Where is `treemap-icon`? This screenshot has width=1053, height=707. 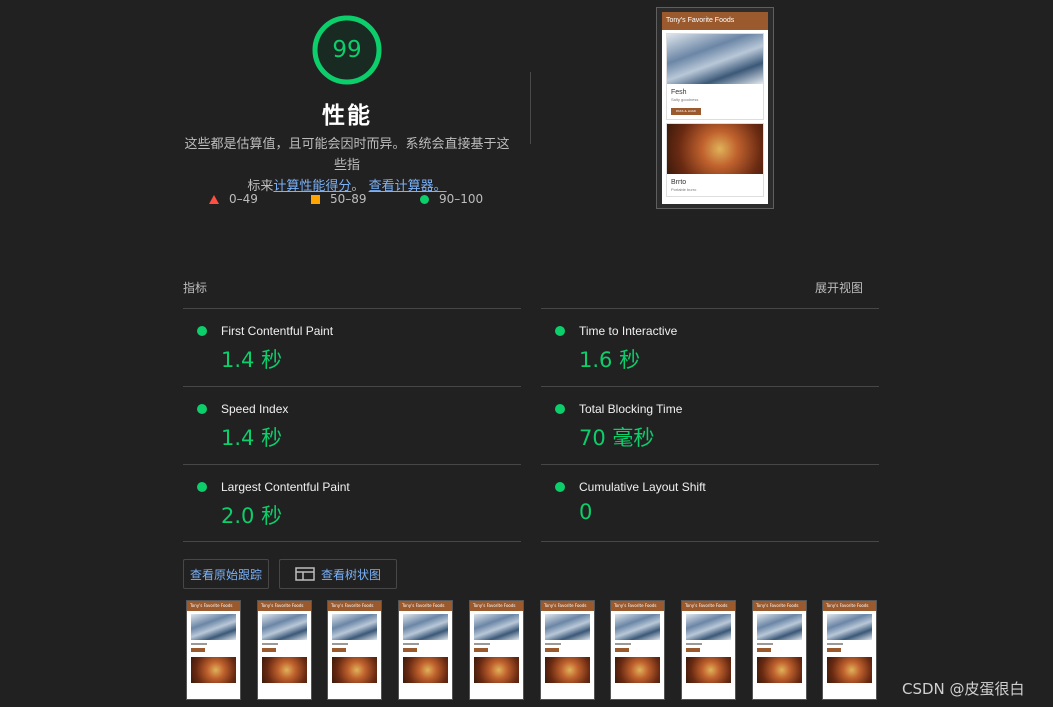 treemap-icon is located at coordinates (305, 574).